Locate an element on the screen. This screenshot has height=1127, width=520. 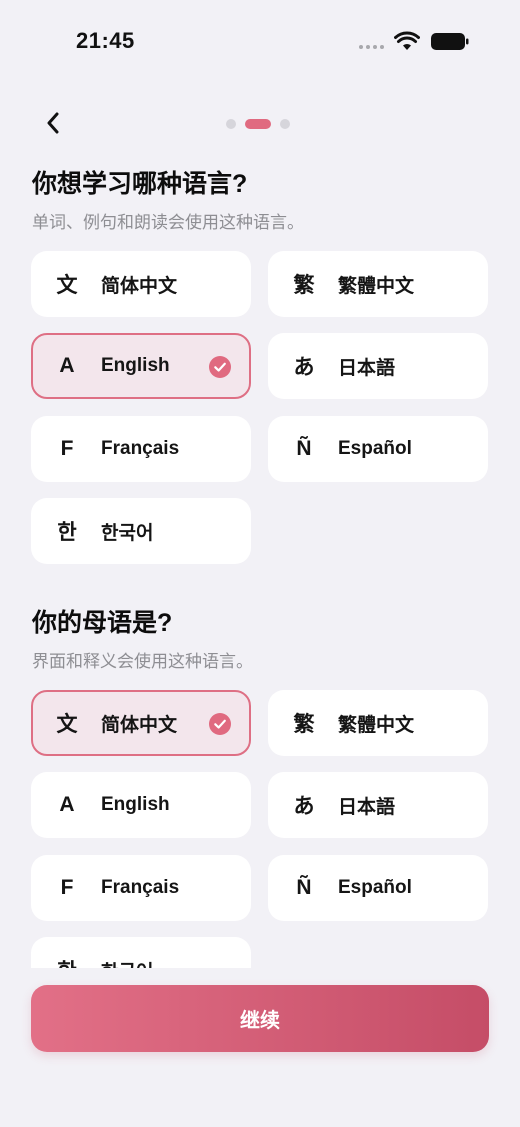
cellular-signal-icon is located at coordinates (371, 47).